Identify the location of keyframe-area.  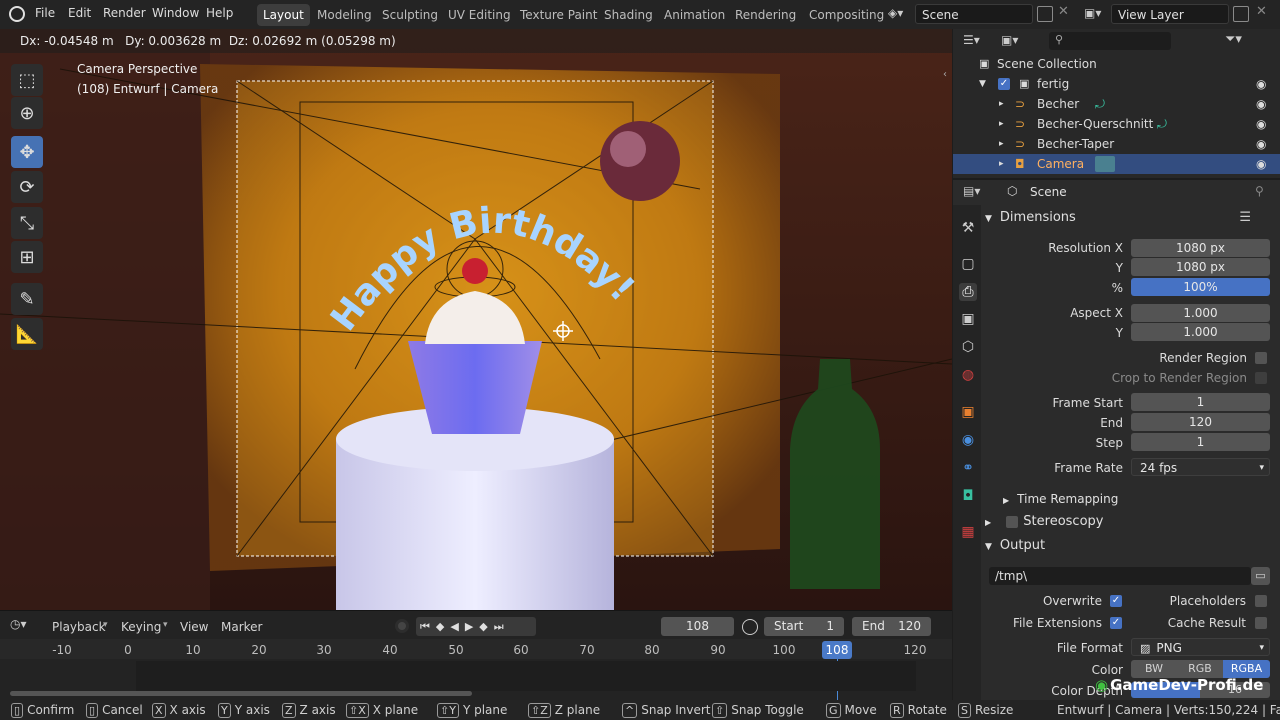
(526, 676).